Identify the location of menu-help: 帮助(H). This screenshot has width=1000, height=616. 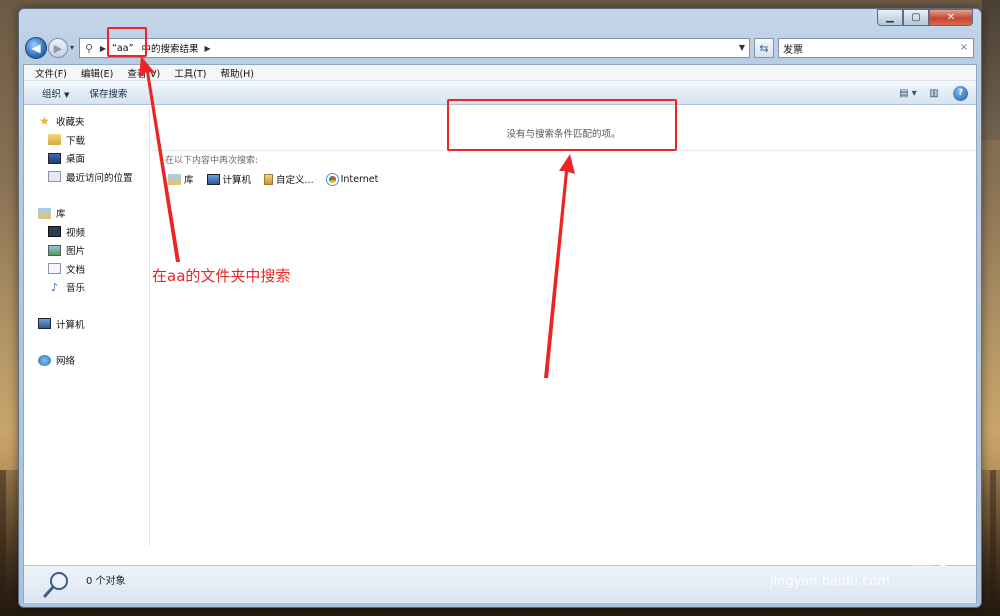
(237, 73).